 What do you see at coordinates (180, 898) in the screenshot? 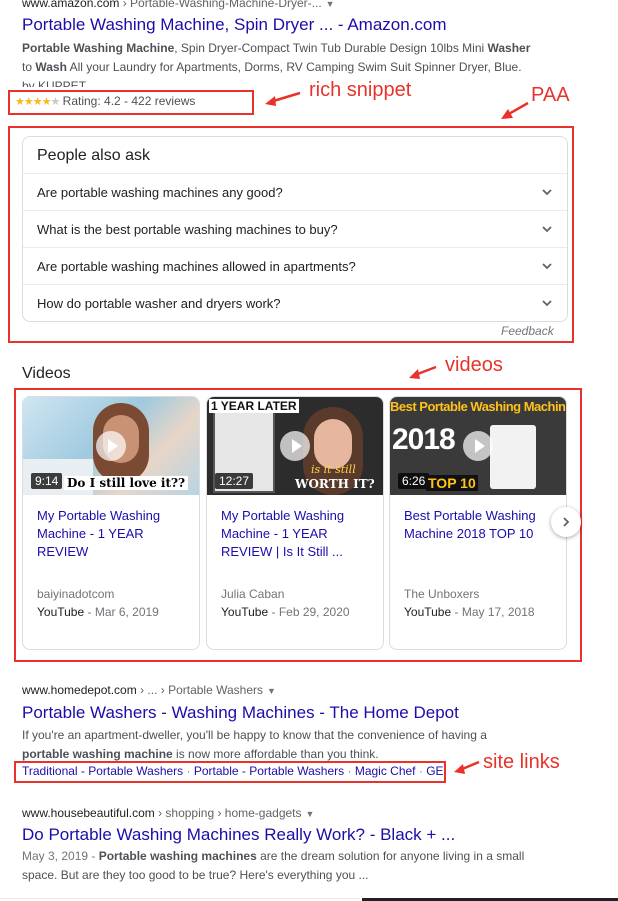
I see `divider` at bounding box center [180, 898].